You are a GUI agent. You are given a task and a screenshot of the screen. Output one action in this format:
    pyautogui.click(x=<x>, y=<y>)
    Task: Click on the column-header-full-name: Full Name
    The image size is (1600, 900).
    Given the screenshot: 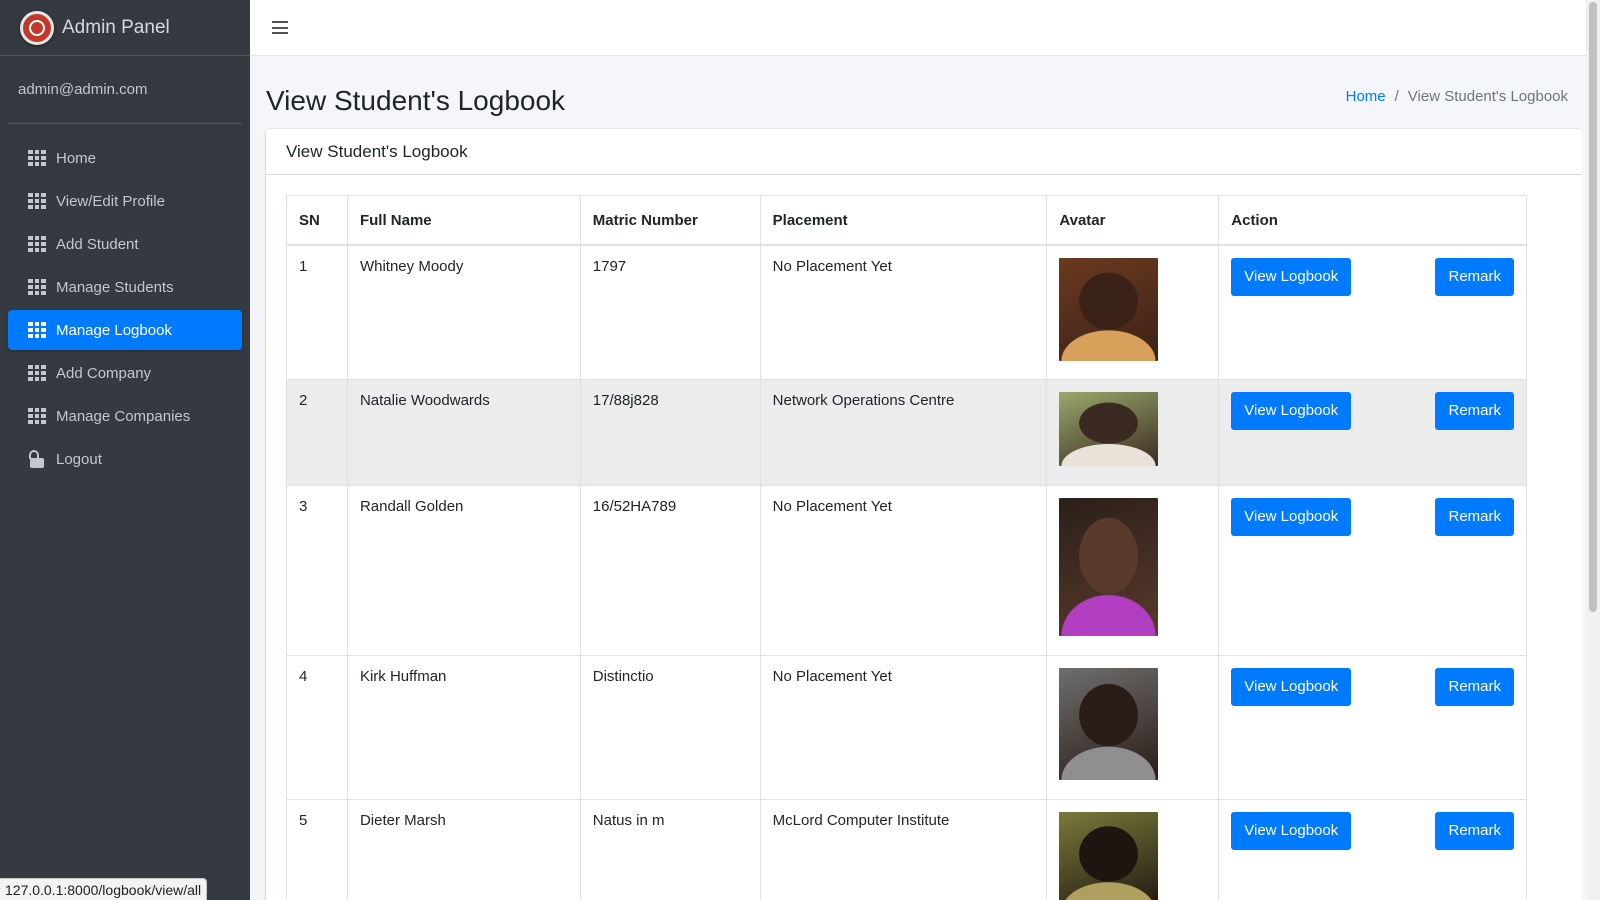 What is the action you would take?
    pyautogui.click(x=463, y=220)
    